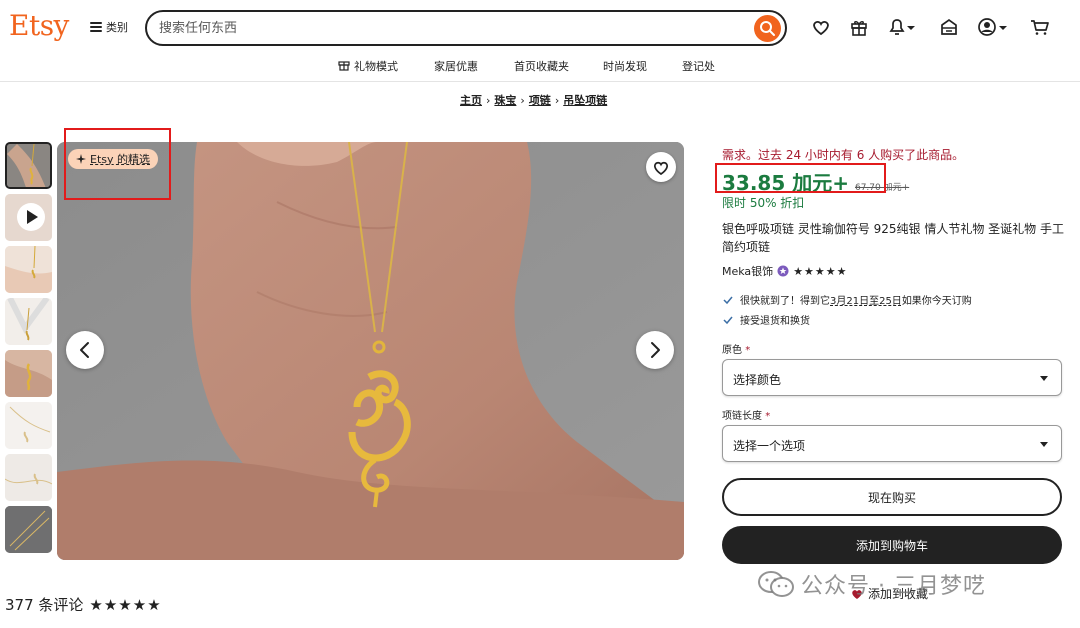 The width and height of the screenshot is (1080, 628). I want to click on delivery-condition: 如果你今天订购, so click(936, 301).